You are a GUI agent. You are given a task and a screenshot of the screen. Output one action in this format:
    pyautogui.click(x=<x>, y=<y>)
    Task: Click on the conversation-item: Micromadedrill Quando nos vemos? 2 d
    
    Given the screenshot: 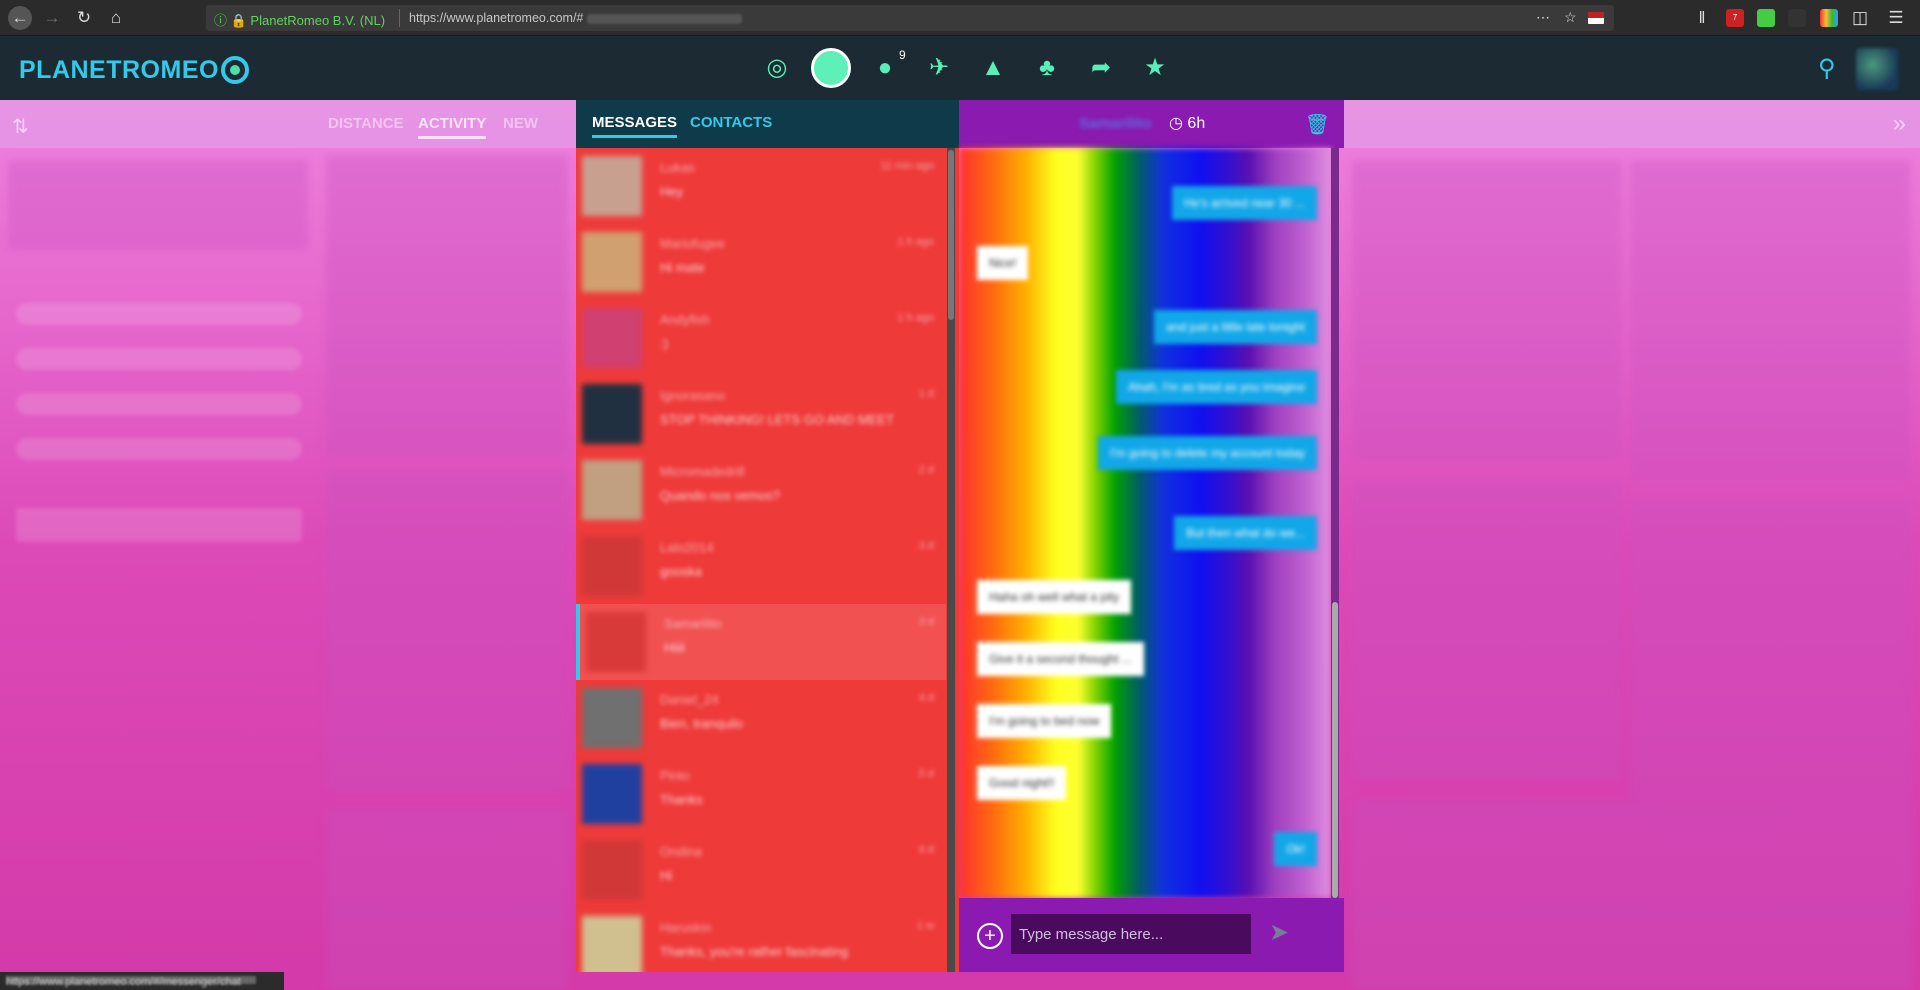 What is the action you would take?
    pyautogui.click(x=761, y=490)
    